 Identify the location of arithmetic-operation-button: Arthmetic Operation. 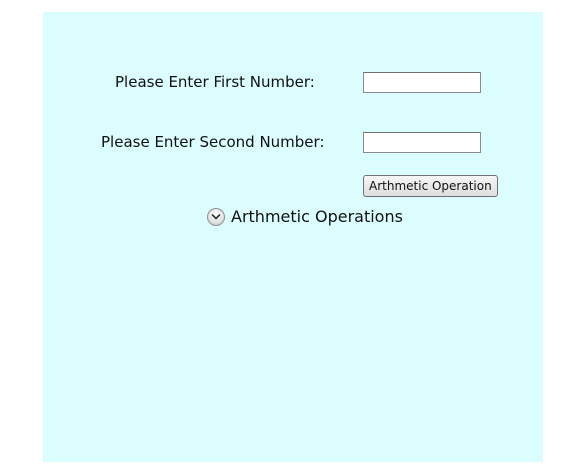
(430, 186).